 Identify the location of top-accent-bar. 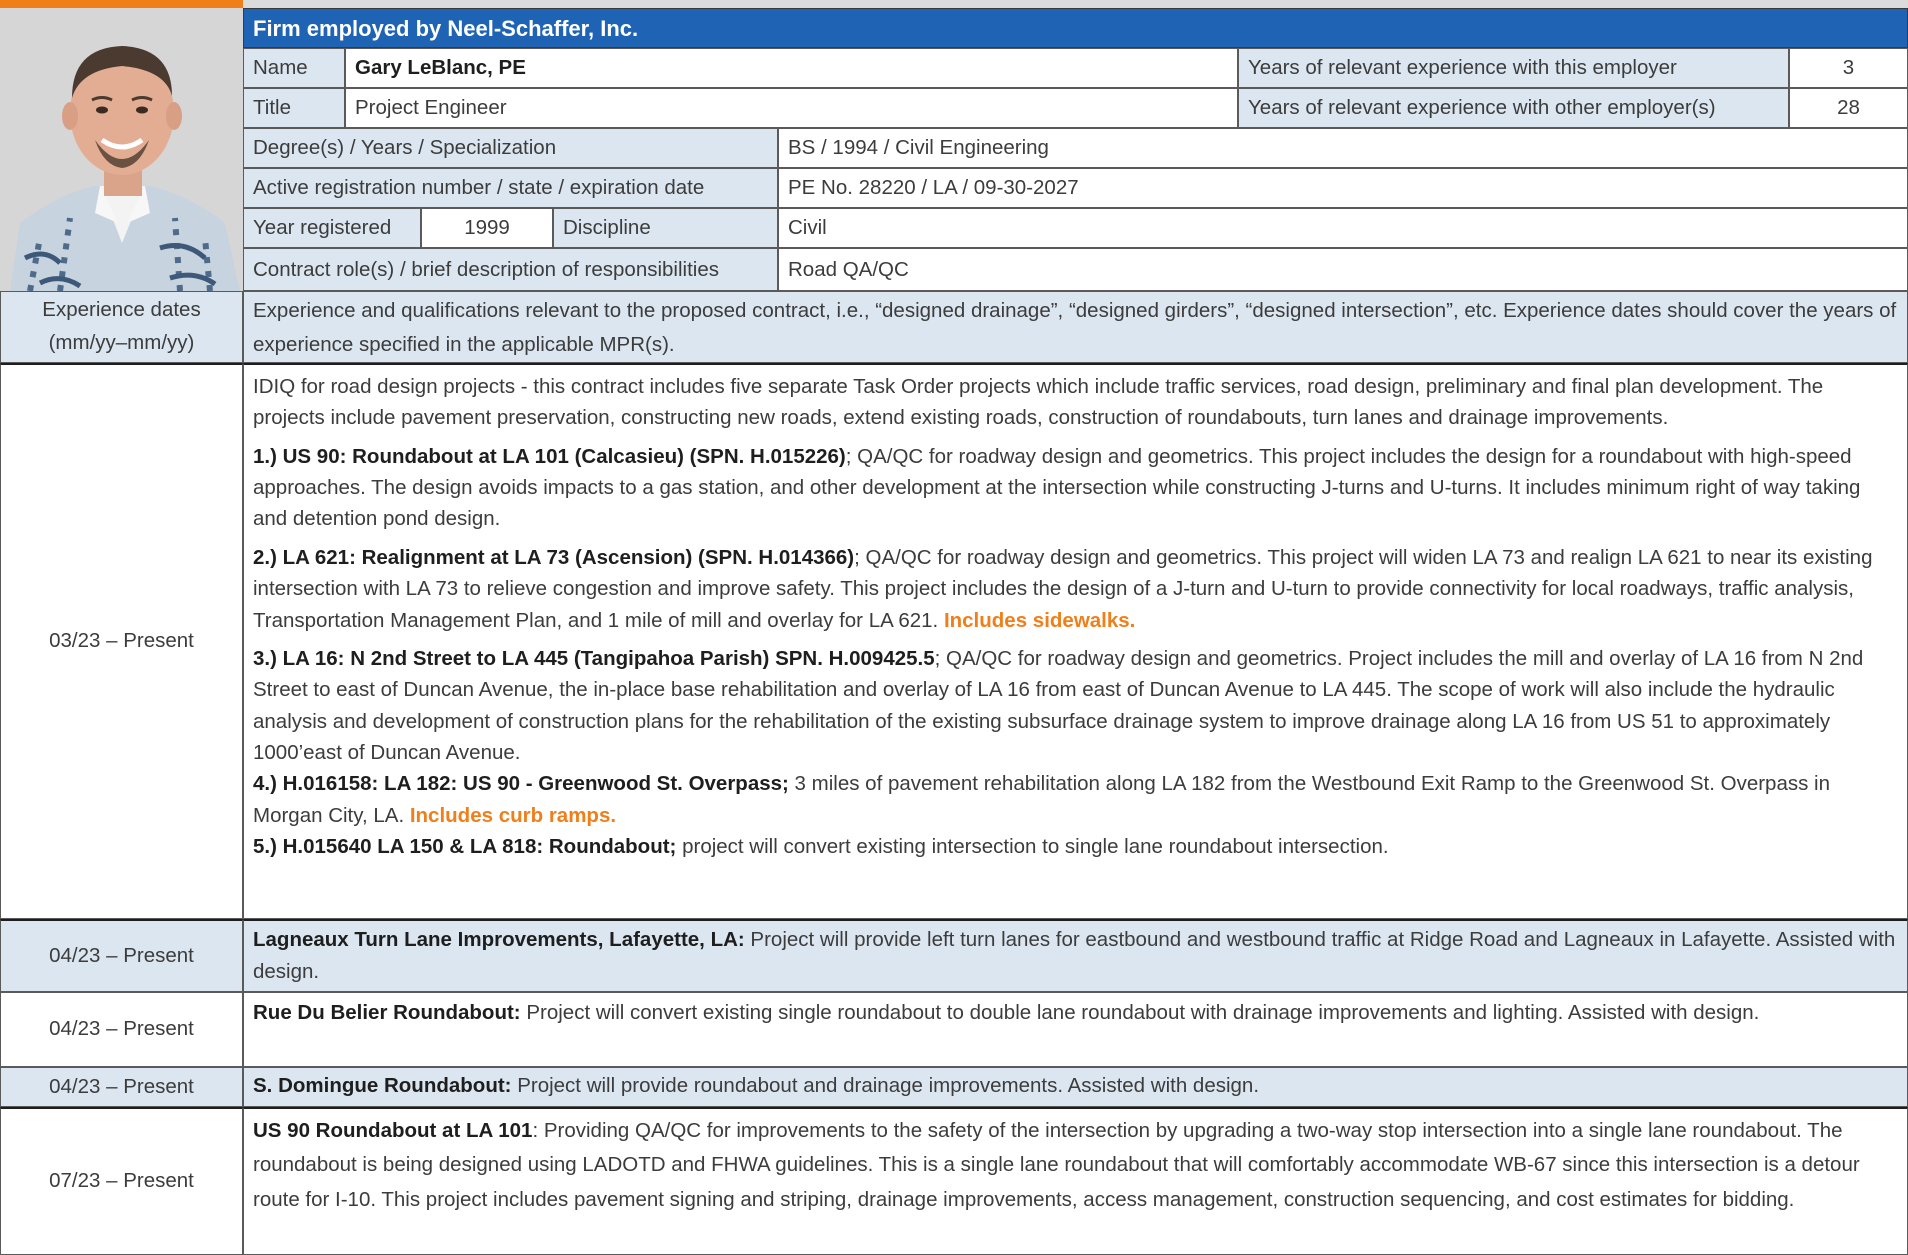
(954, 4).